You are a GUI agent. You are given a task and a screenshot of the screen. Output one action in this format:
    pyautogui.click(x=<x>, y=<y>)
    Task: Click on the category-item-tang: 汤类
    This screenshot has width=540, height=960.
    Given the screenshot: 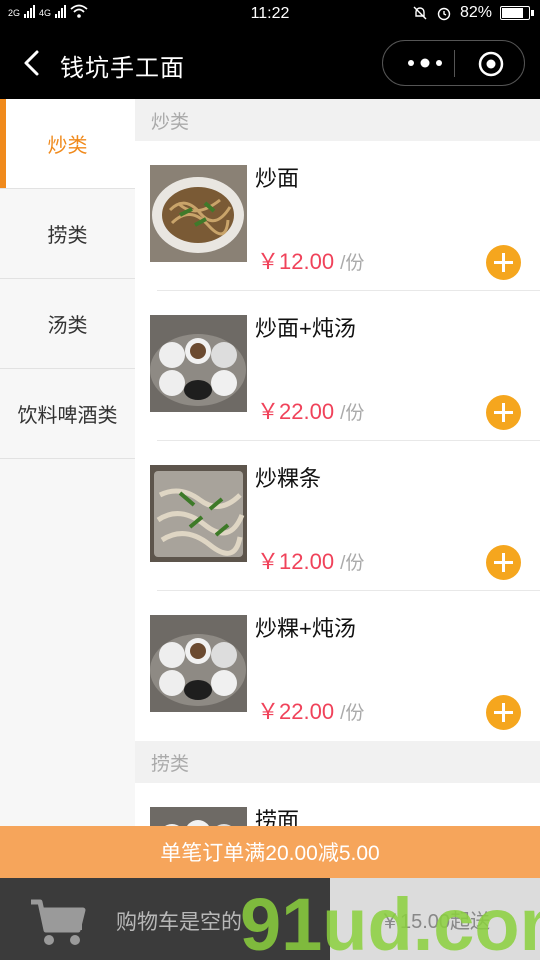 What is the action you would take?
    pyautogui.click(x=67, y=324)
    